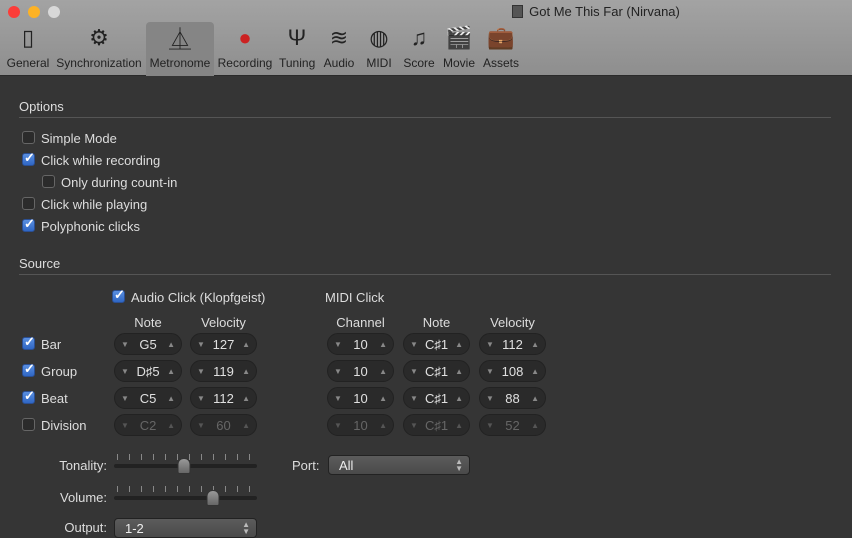 The height and width of the screenshot is (538, 852). Describe the element at coordinates (118, 295) in the screenshot. I see `audio-click-checkbox` at that location.